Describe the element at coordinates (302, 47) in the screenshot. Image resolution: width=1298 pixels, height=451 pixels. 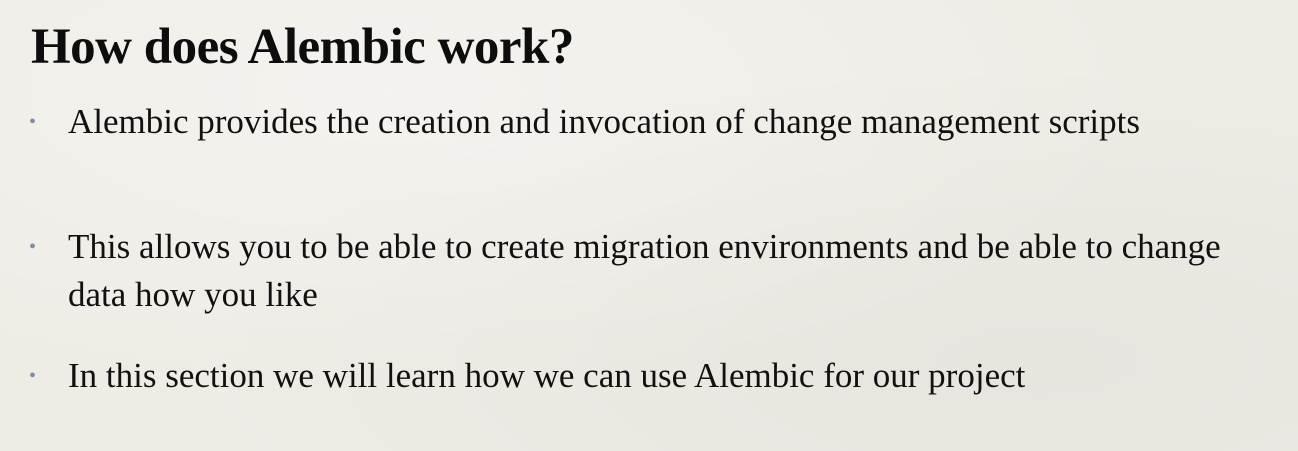
I see `slide-title: How does Alembic work?` at that location.